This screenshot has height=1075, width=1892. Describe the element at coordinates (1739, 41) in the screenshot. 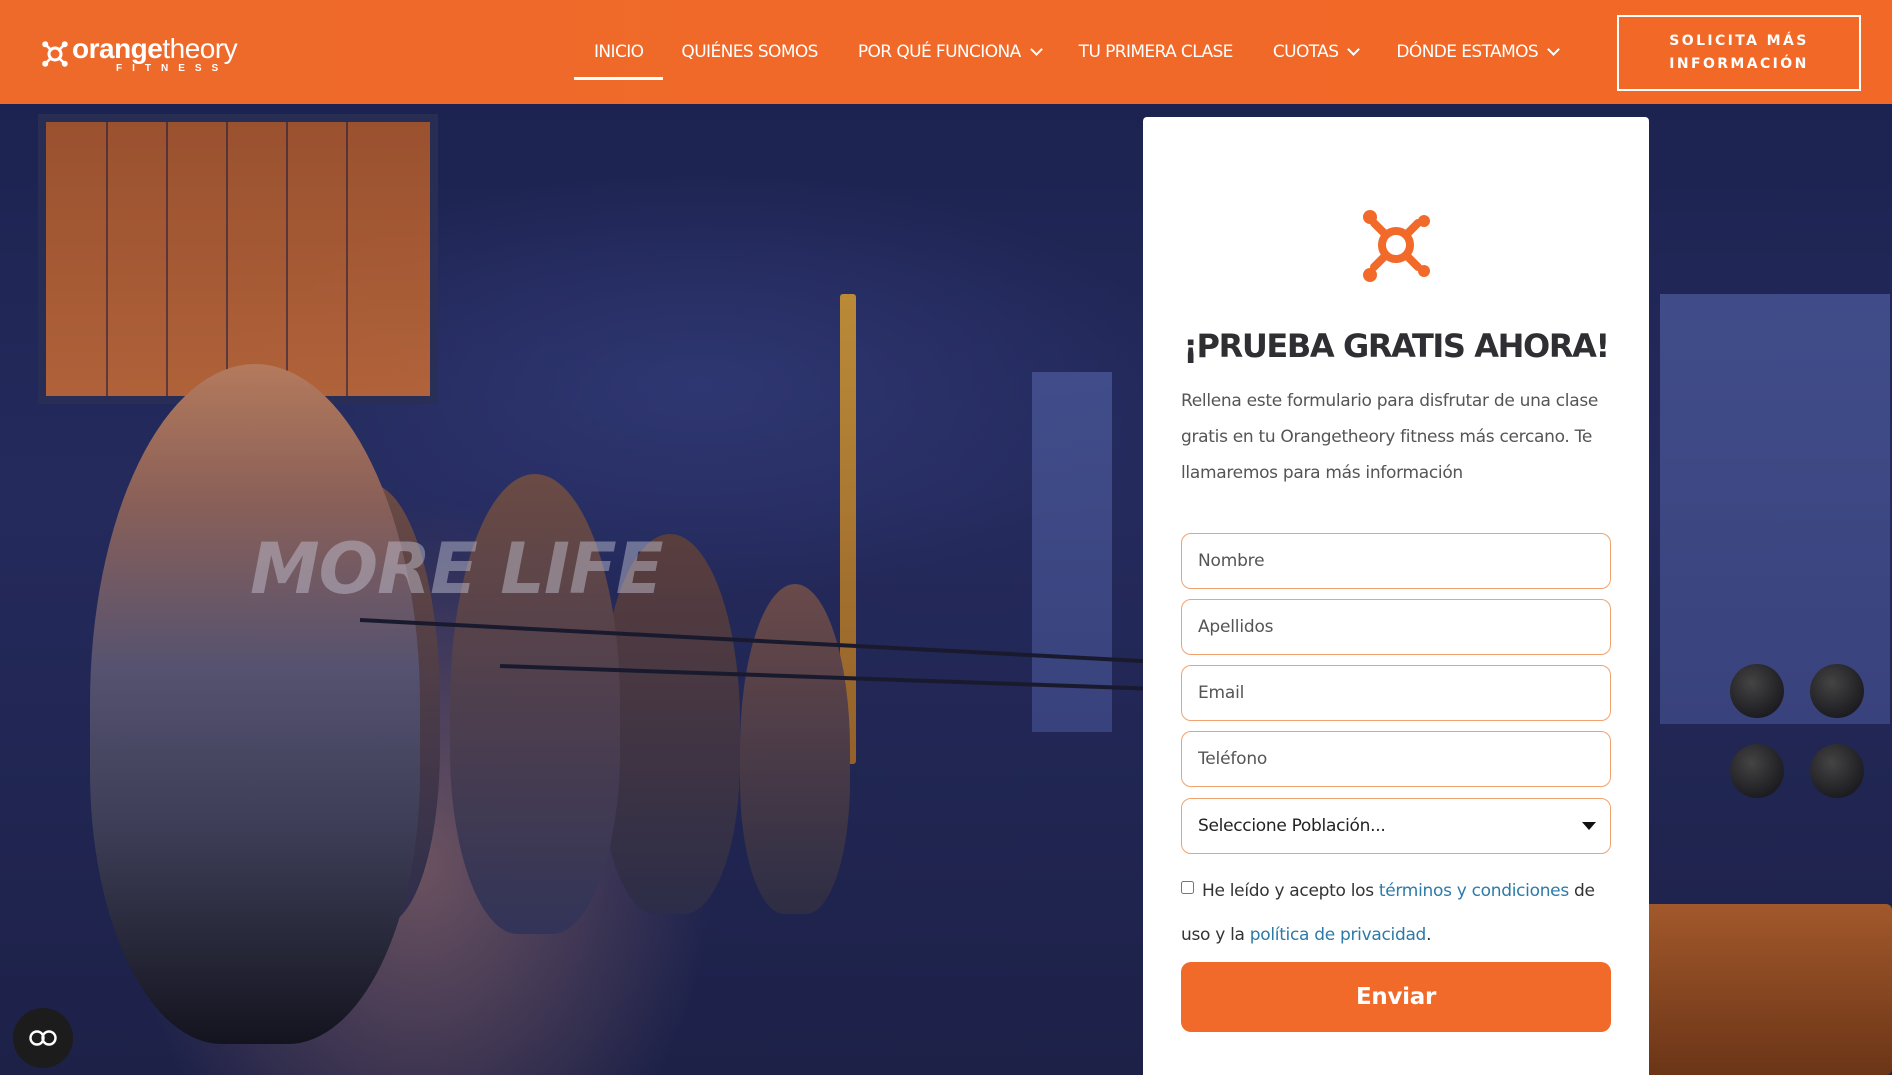

I see `request-info-line1: SOLICITA MÁS` at that location.